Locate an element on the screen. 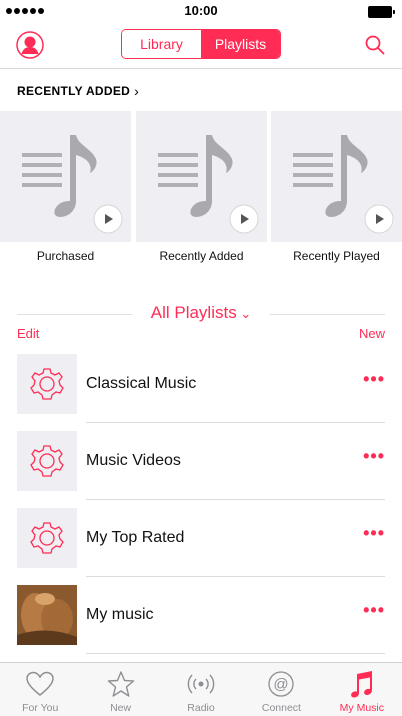 The image size is (402, 716). star-icon is located at coordinates (120, 684).